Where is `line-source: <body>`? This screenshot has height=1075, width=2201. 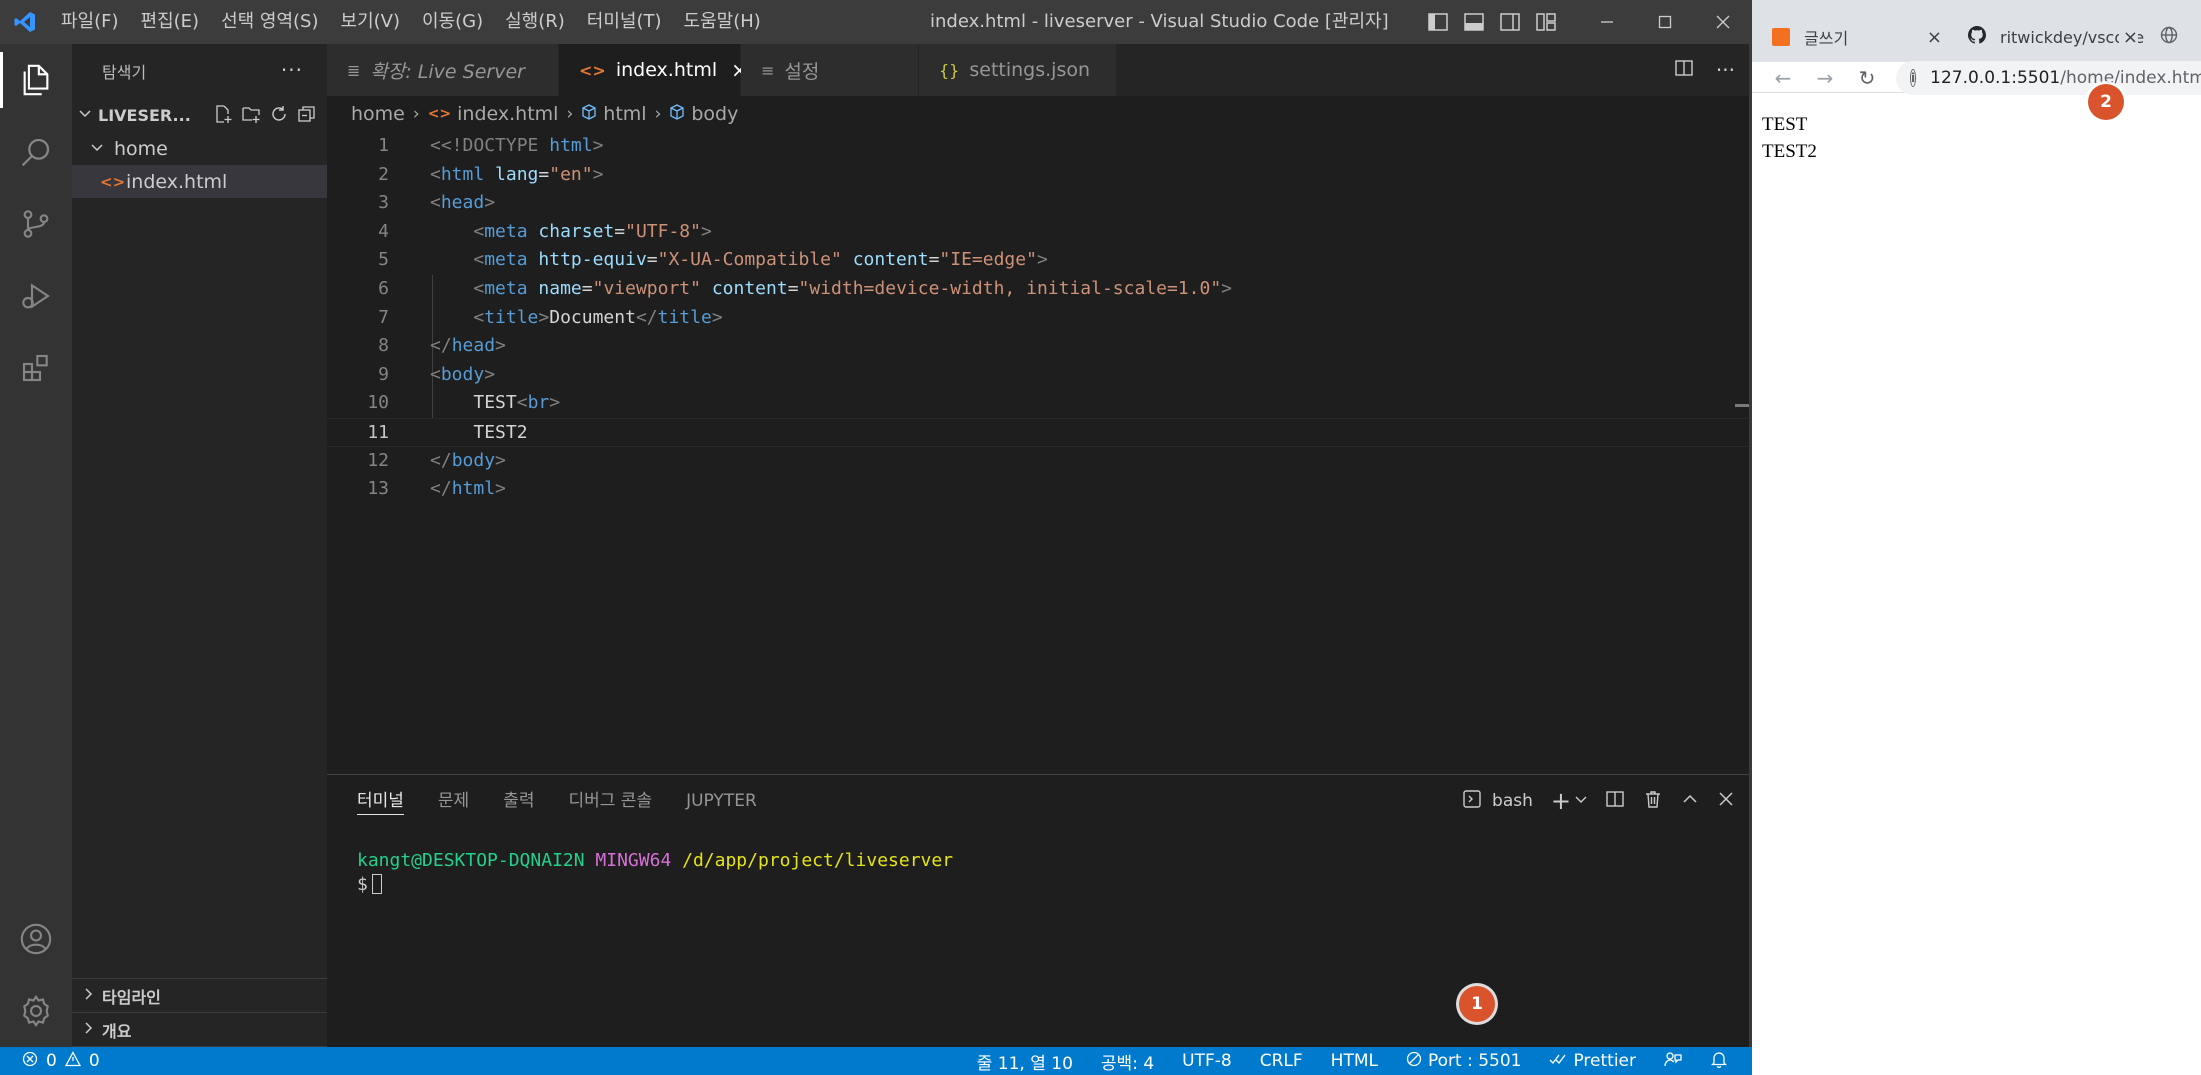 line-source: <body> is located at coordinates (463, 374).